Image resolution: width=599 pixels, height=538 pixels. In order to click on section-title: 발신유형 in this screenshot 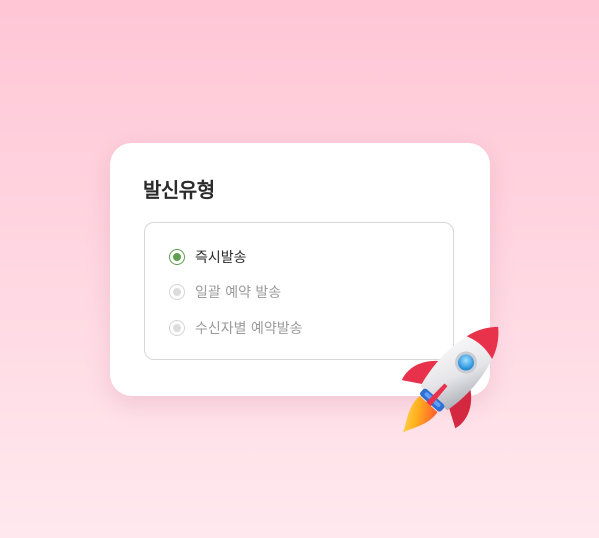, I will do `click(179, 190)`.